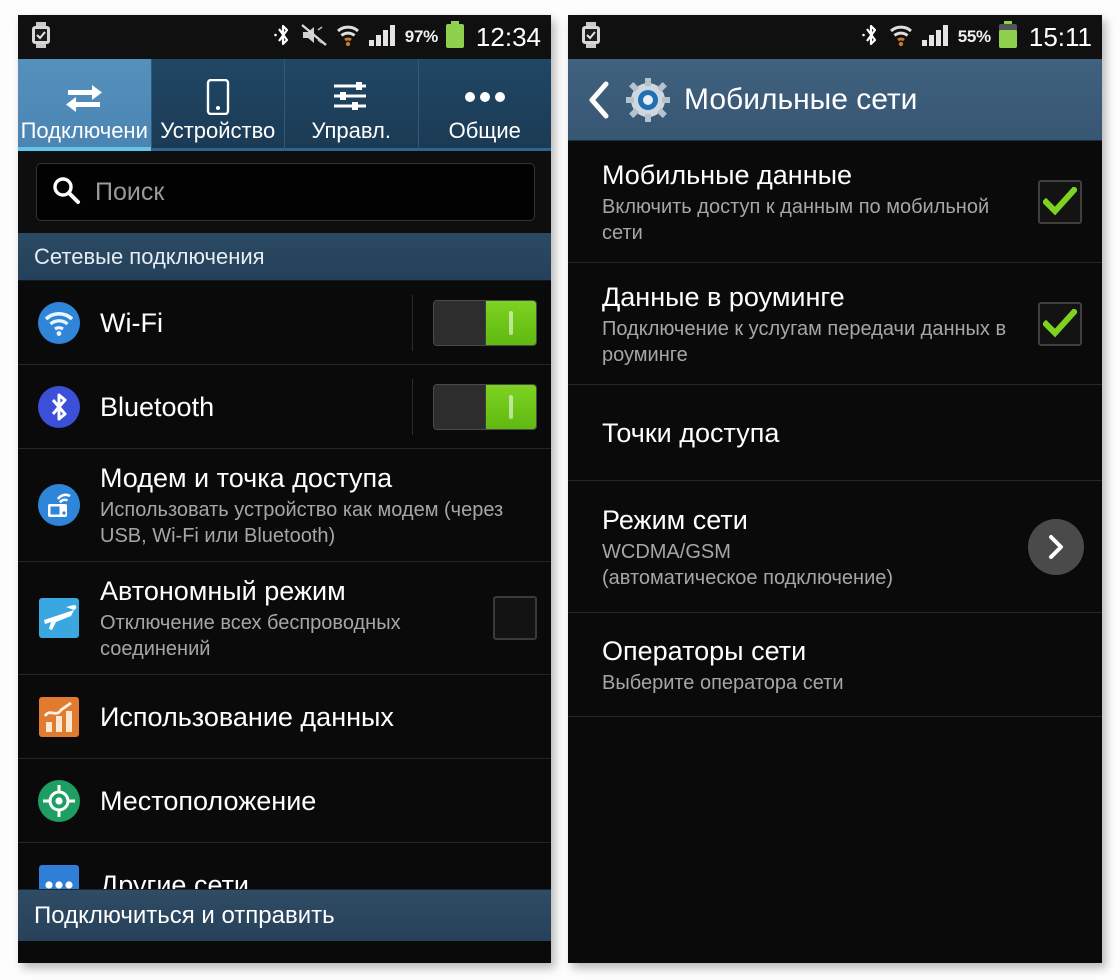 The height and width of the screenshot is (980, 1120). Describe the element at coordinates (66, 192) in the screenshot. I see `search-icon` at that location.